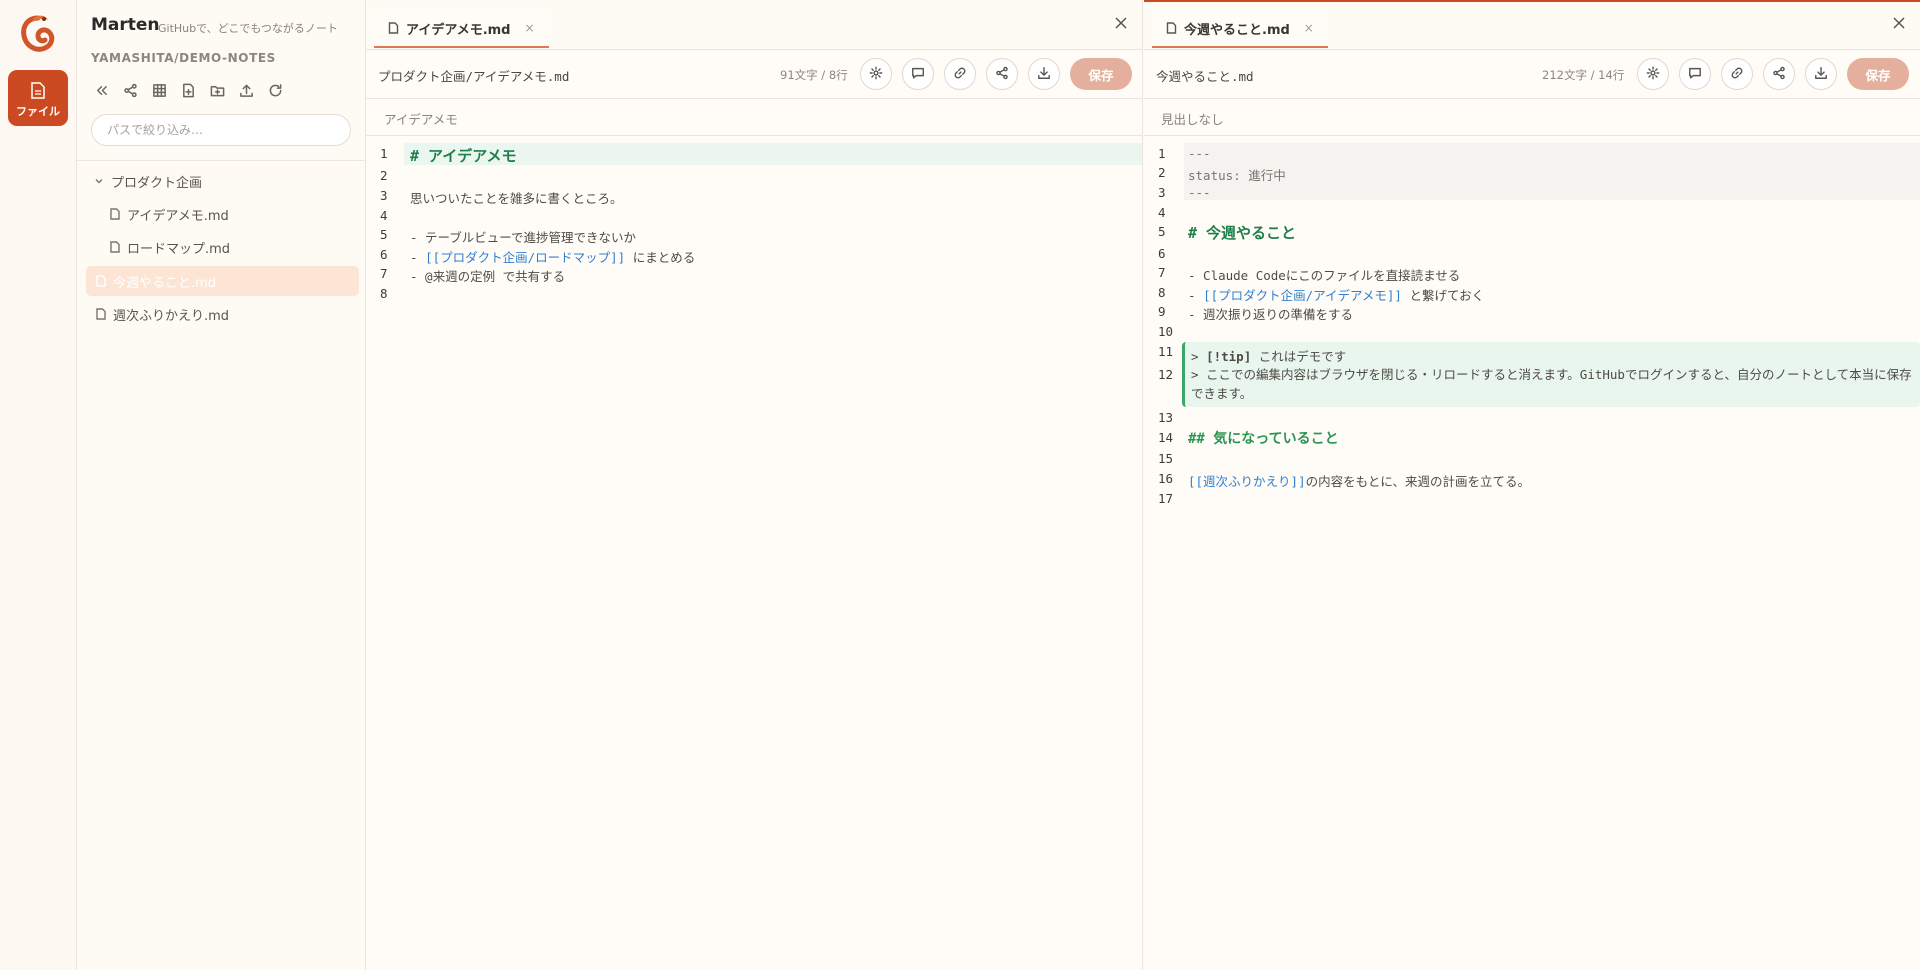  I want to click on code-line: - @来週の定例 で共有する, so click(488, 276).